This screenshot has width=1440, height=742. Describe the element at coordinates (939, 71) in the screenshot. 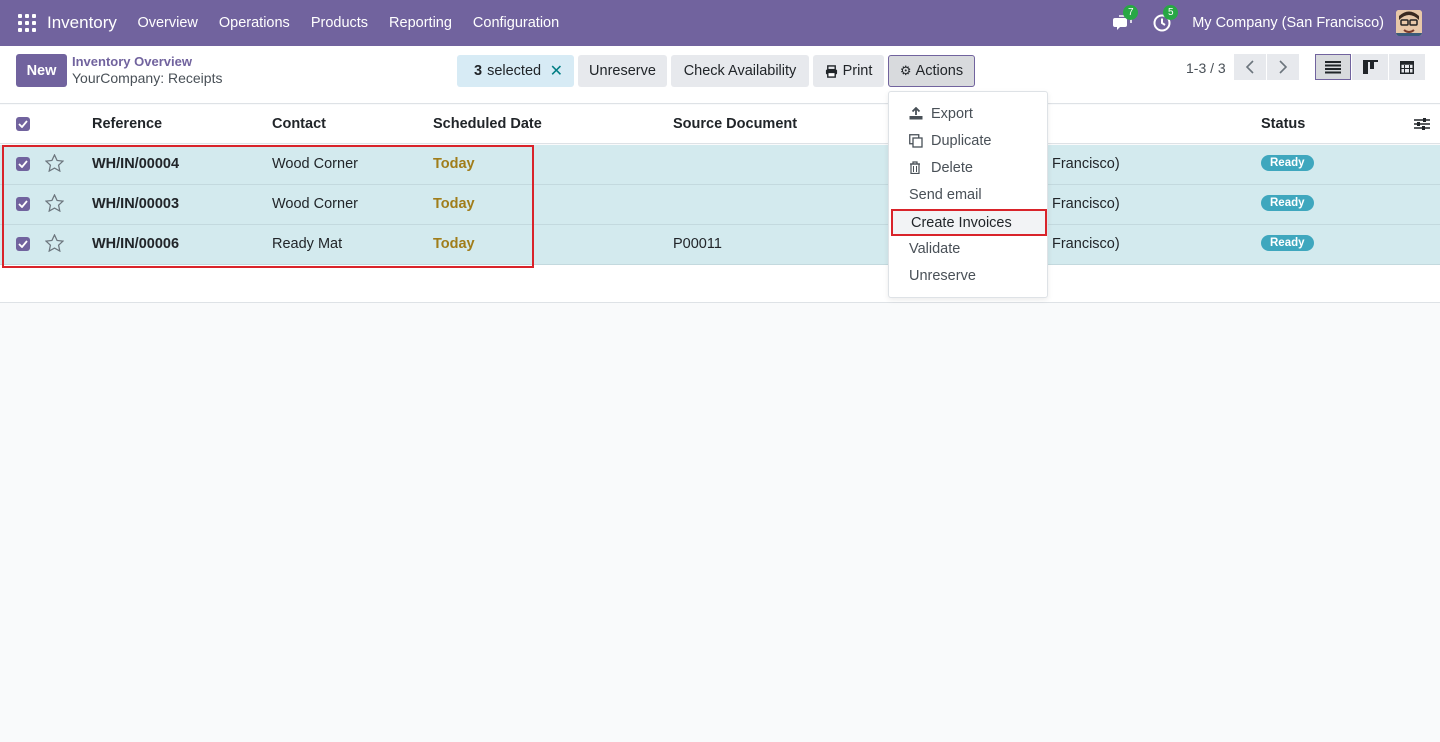

I see `actions-label: Actions` at that location.